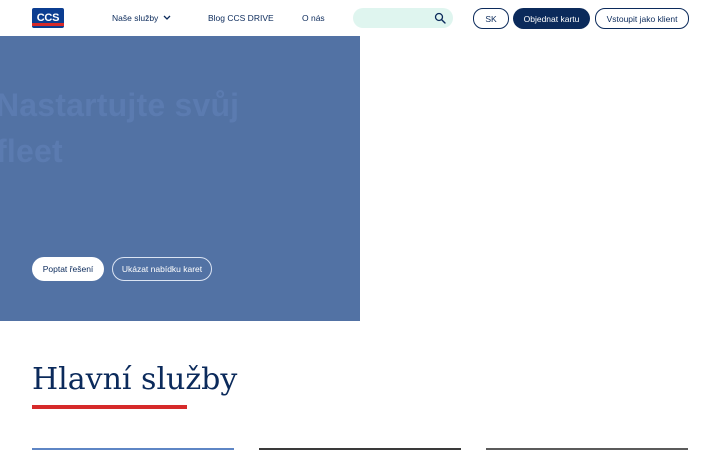  I want to click on chevron-down-icon, so click(167, 18).